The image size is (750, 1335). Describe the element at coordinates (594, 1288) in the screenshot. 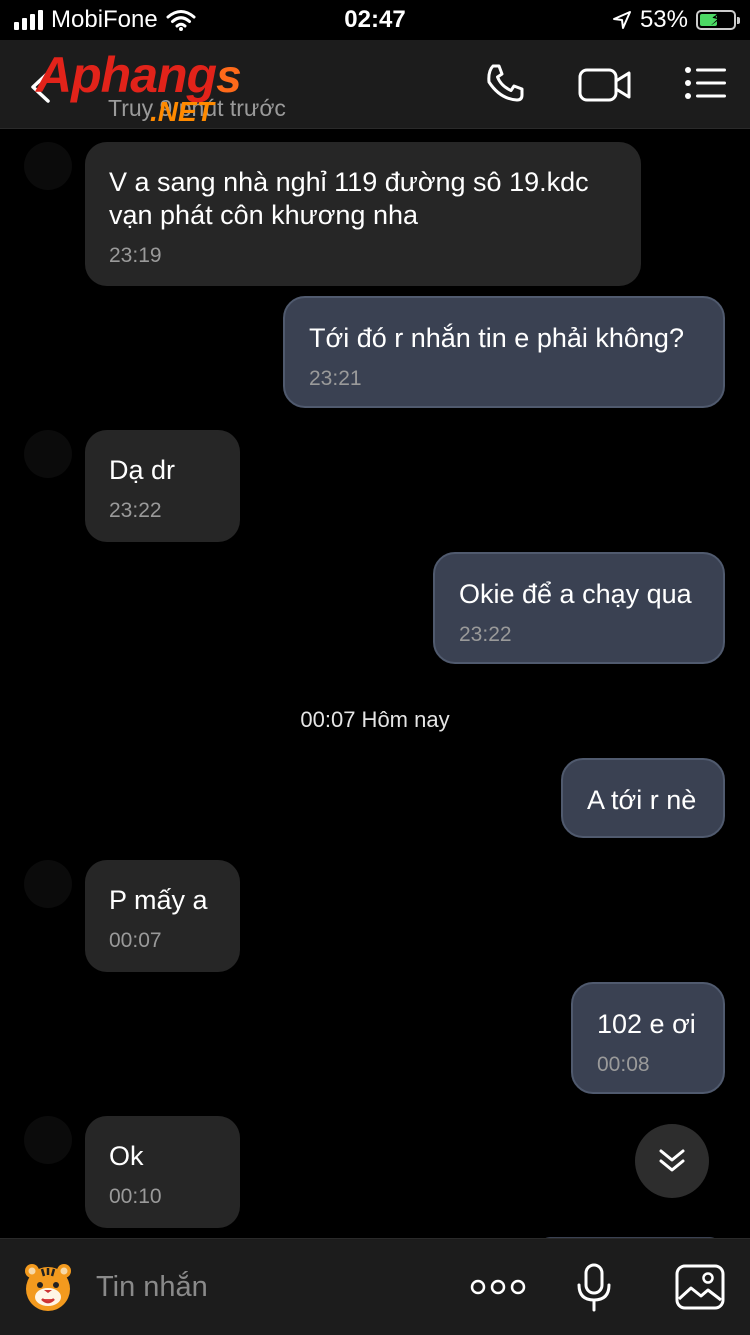

I see `microphone-icon` at that location.